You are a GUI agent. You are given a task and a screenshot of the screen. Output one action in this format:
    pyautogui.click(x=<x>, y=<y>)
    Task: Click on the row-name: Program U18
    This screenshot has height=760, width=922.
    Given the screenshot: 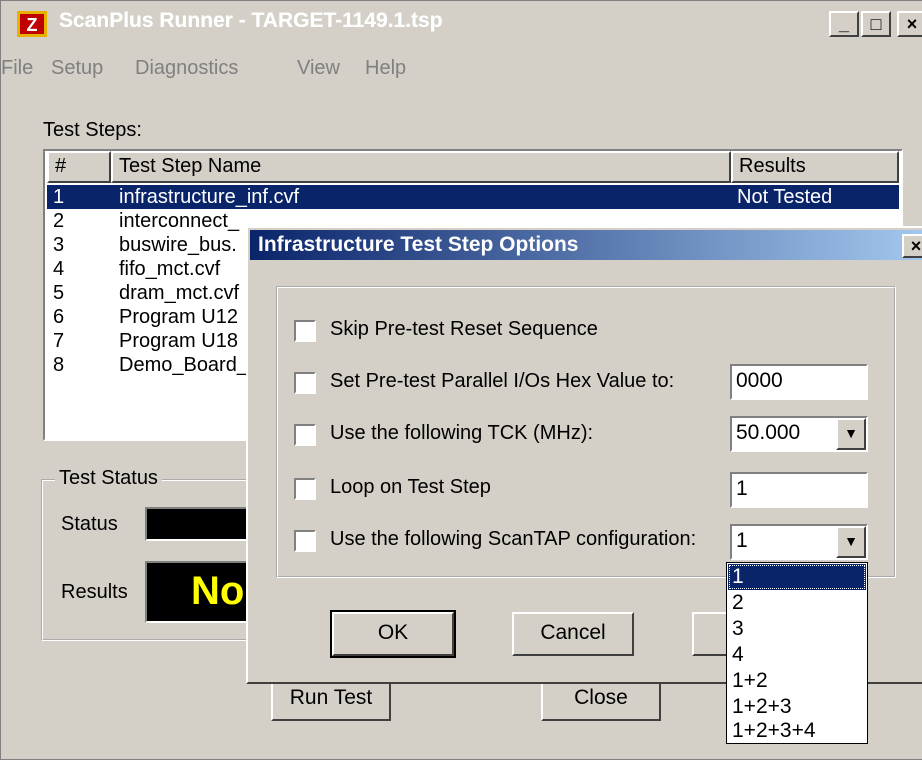 What is the action you would take?
    pyautogui.click(x=178, y=341)
    